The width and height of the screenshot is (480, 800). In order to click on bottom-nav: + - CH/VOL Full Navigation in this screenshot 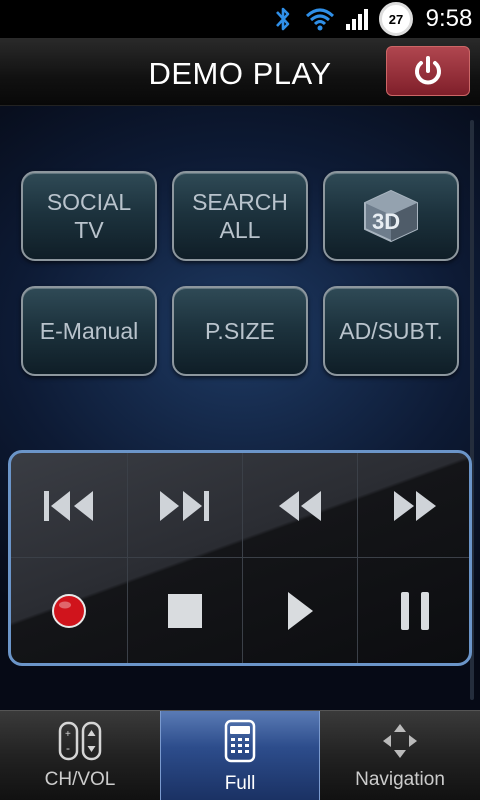, I will do `click(240, 755)`.